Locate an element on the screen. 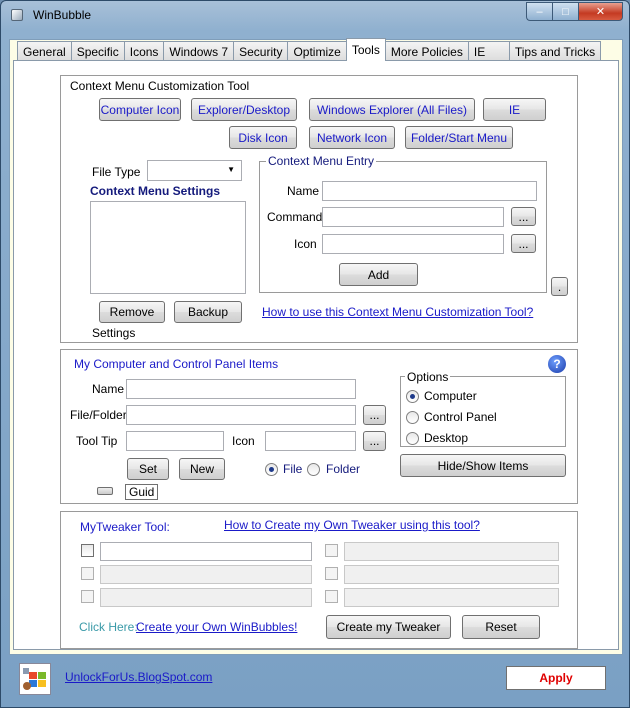 The width and height of the screenshot is (630, 708). entry-icon-input is located at coordinates (413, 244).